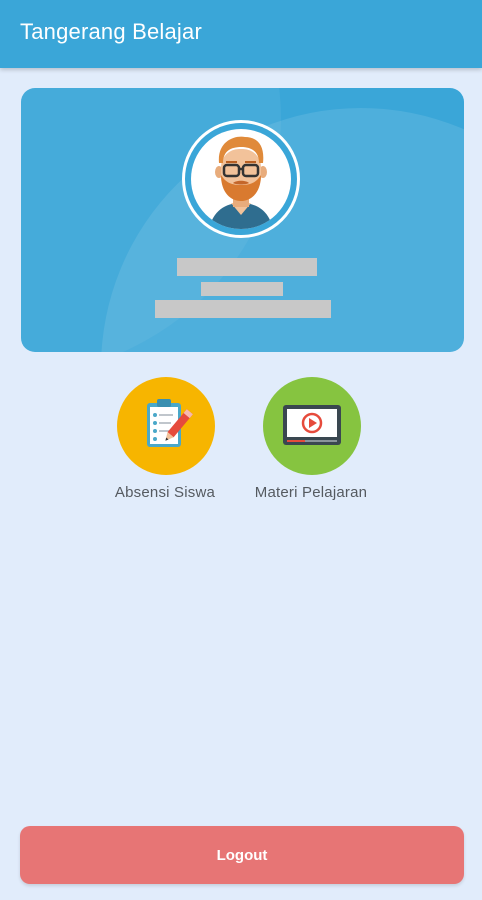 This screenshot has width=482, height=900. I want to click on app-title: Tangerang Belajar, so click(111, 31).